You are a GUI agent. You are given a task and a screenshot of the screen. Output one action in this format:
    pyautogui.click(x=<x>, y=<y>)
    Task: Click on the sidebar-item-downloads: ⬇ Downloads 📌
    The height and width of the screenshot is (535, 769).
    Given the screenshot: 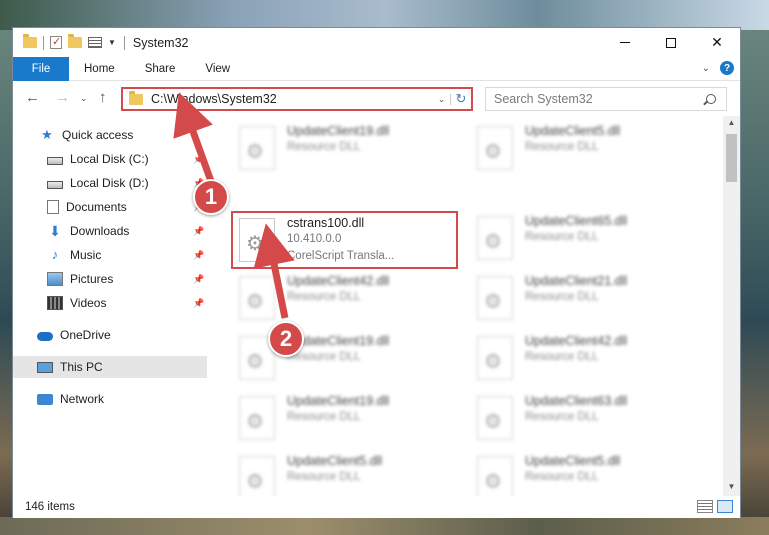 What is the action you would take?
    pyautogui.click(x=110, y=231)
    